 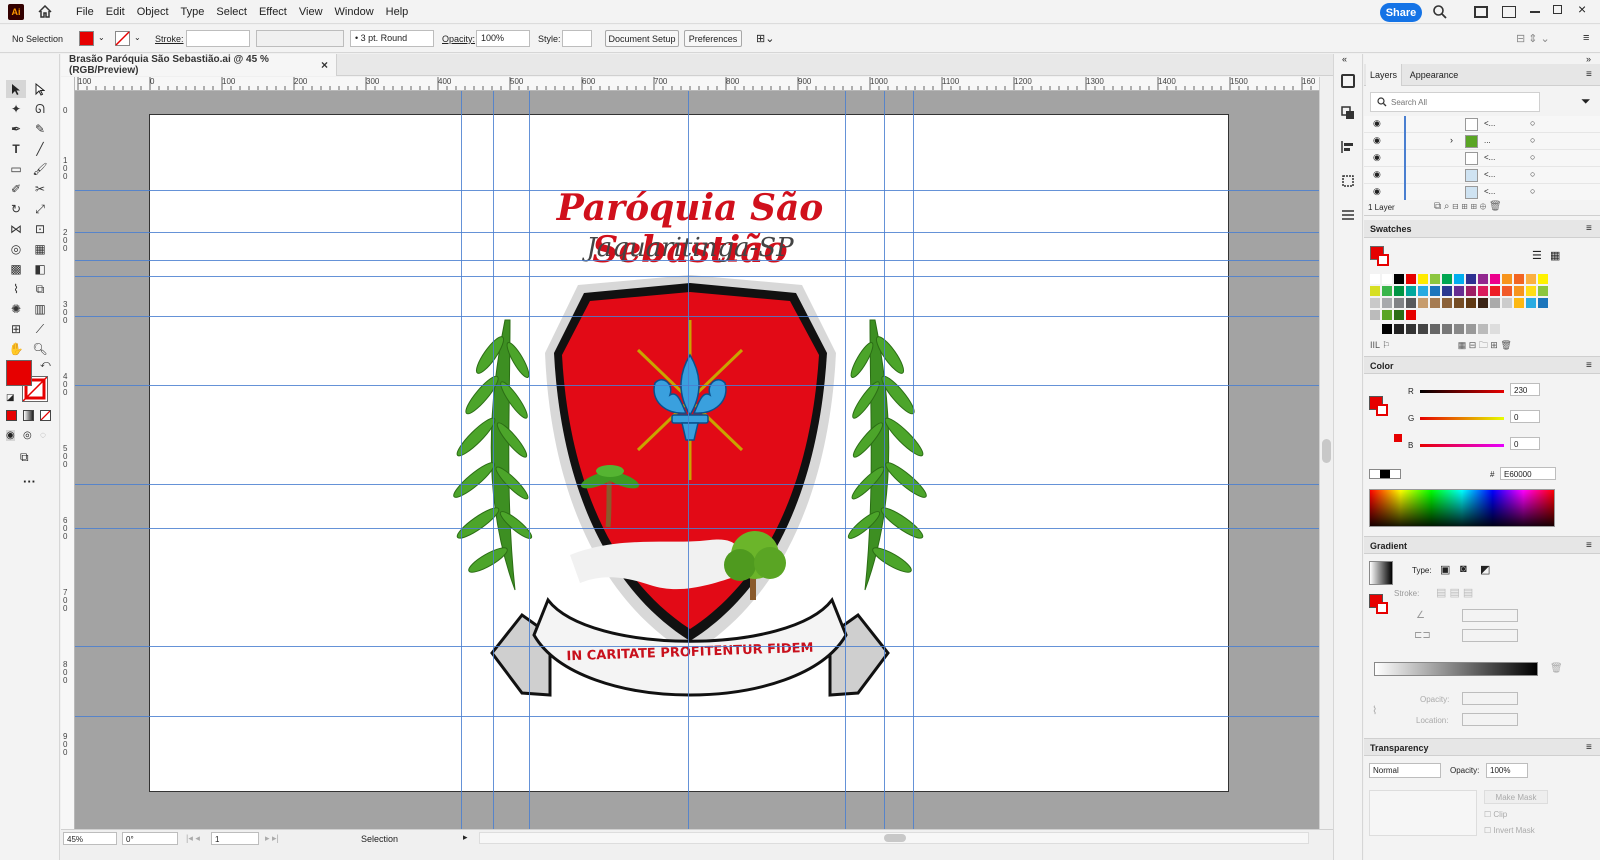 What do you see at coordinates (193, 12) in the screenshot?
I see `menu-type: Type` at bounding box center [193, 12].